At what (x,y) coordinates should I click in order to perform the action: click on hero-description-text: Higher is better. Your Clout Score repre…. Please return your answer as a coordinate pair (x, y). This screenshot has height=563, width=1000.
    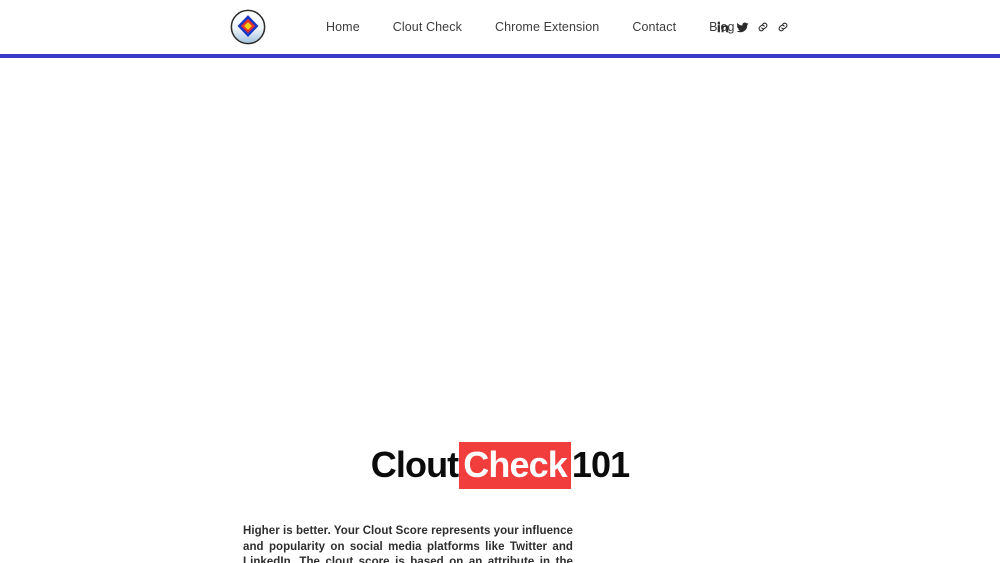
    Looking at the image, I should click on (408, 544).